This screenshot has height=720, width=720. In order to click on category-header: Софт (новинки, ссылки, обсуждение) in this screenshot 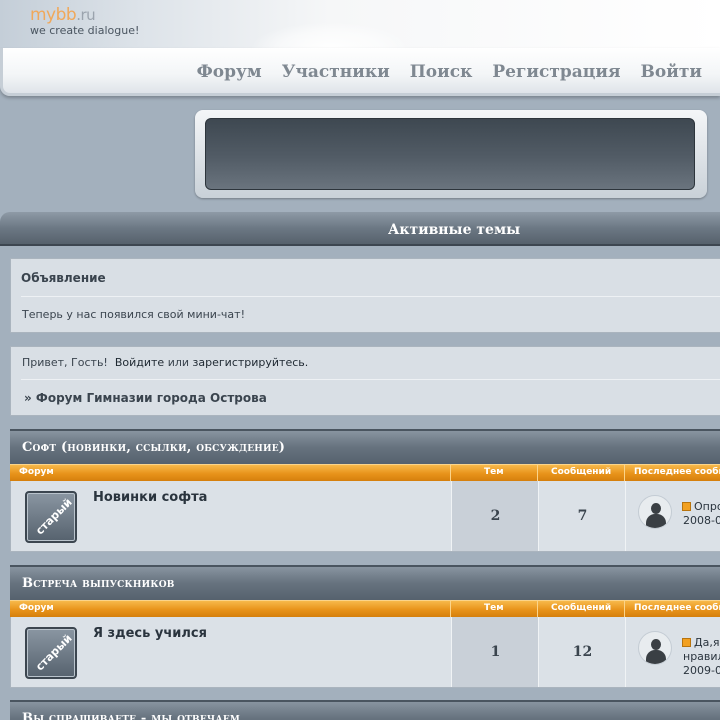, I will do `click(365, 446)`.